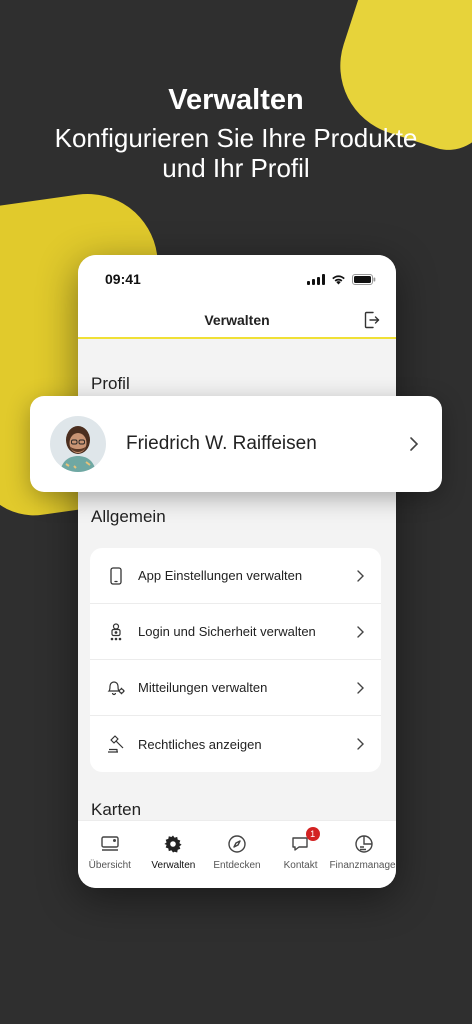 This screenshot has height=1024, width=472. Describe the element at coordinates (221, 443) in the screenshot. I see `profile-name: Friedrich W. Raiffeisen` at that location.